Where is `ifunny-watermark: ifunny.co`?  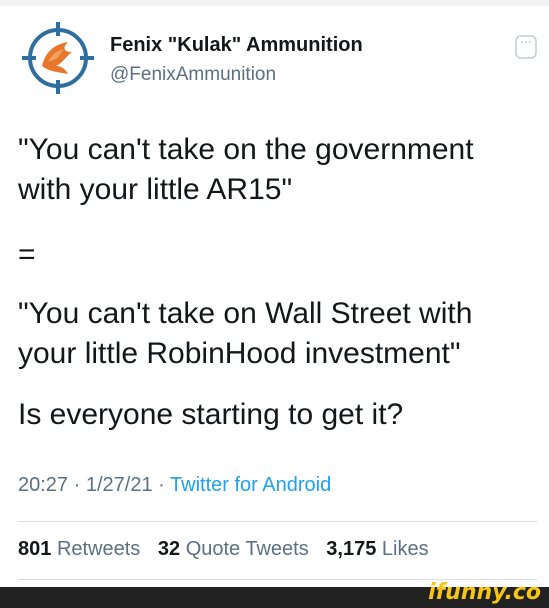
ifunny-watermark: ifunny.co is located at coordinates (484, 592).